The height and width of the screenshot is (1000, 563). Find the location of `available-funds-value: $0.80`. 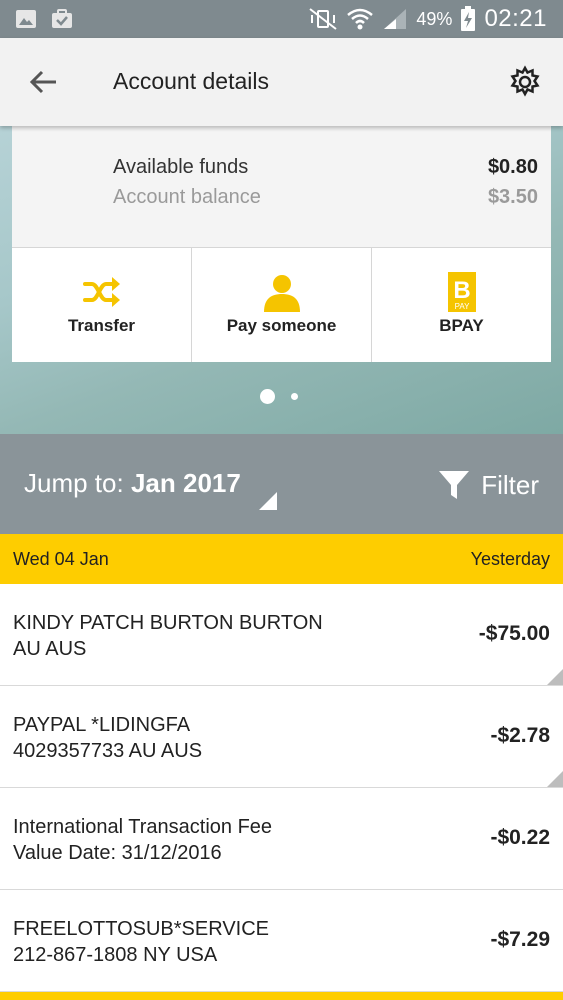

available-funds-value: $0.80 is located at coordinates (512, 167).